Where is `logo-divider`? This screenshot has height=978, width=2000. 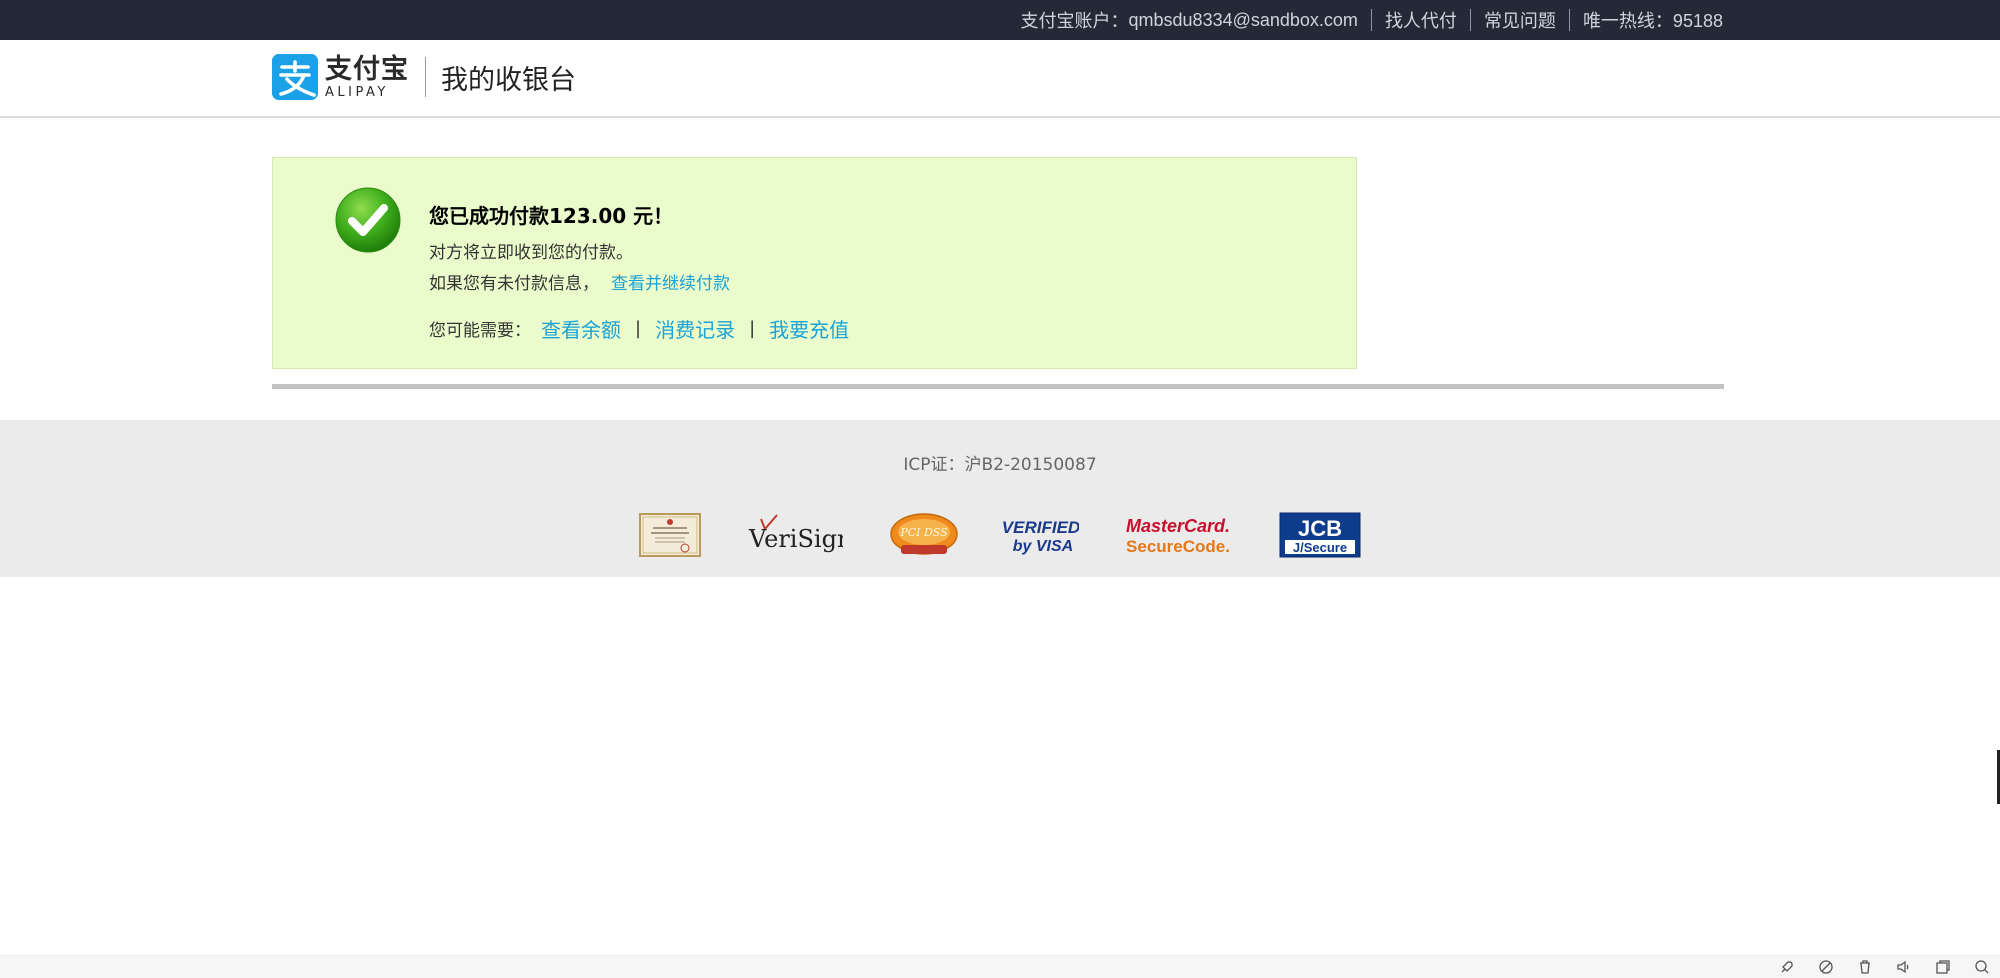 logo-divider is located at coordinates (425, 77).